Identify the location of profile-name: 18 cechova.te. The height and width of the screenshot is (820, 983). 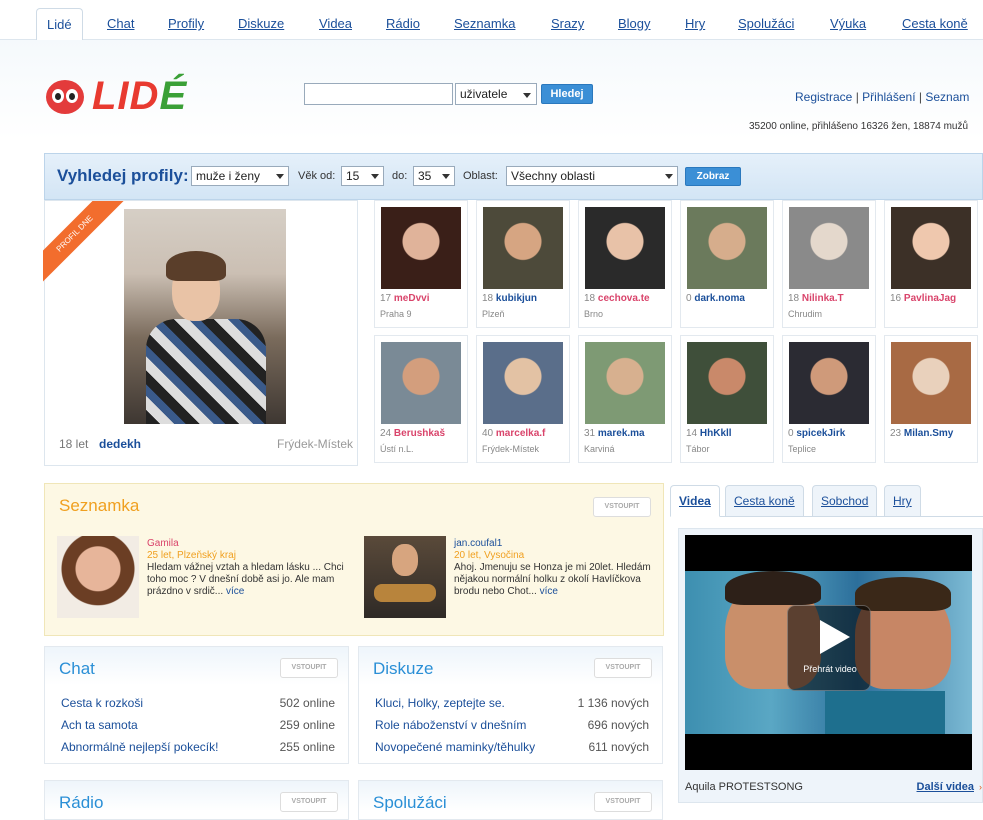
(627, 298).